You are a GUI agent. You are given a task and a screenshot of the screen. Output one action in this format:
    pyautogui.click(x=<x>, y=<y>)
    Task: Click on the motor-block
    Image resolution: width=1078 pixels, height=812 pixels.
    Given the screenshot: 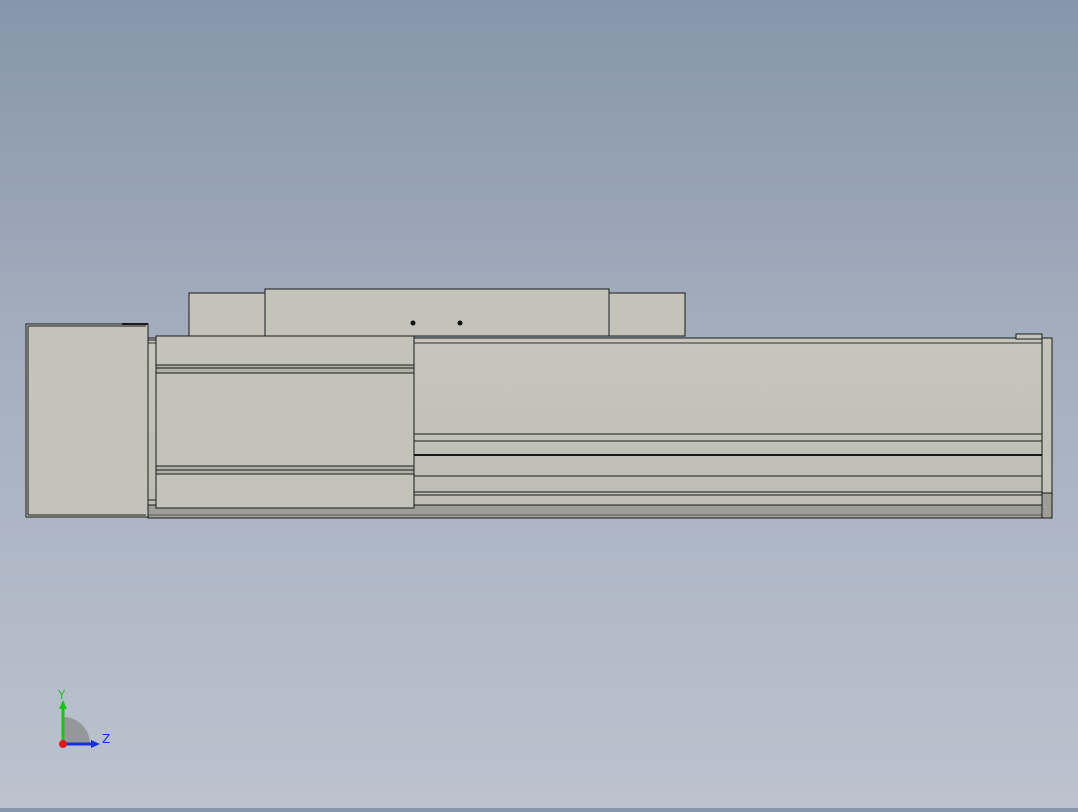 What is the action you would take?
    pyautogui.click(x=87, y=420)
    